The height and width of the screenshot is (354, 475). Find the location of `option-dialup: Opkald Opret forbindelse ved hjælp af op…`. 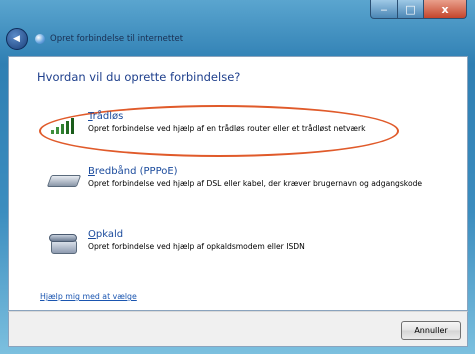

option-dialup: Opkald Opret forbindelse ved hjælp af op… is located at coordinates (177, 241).